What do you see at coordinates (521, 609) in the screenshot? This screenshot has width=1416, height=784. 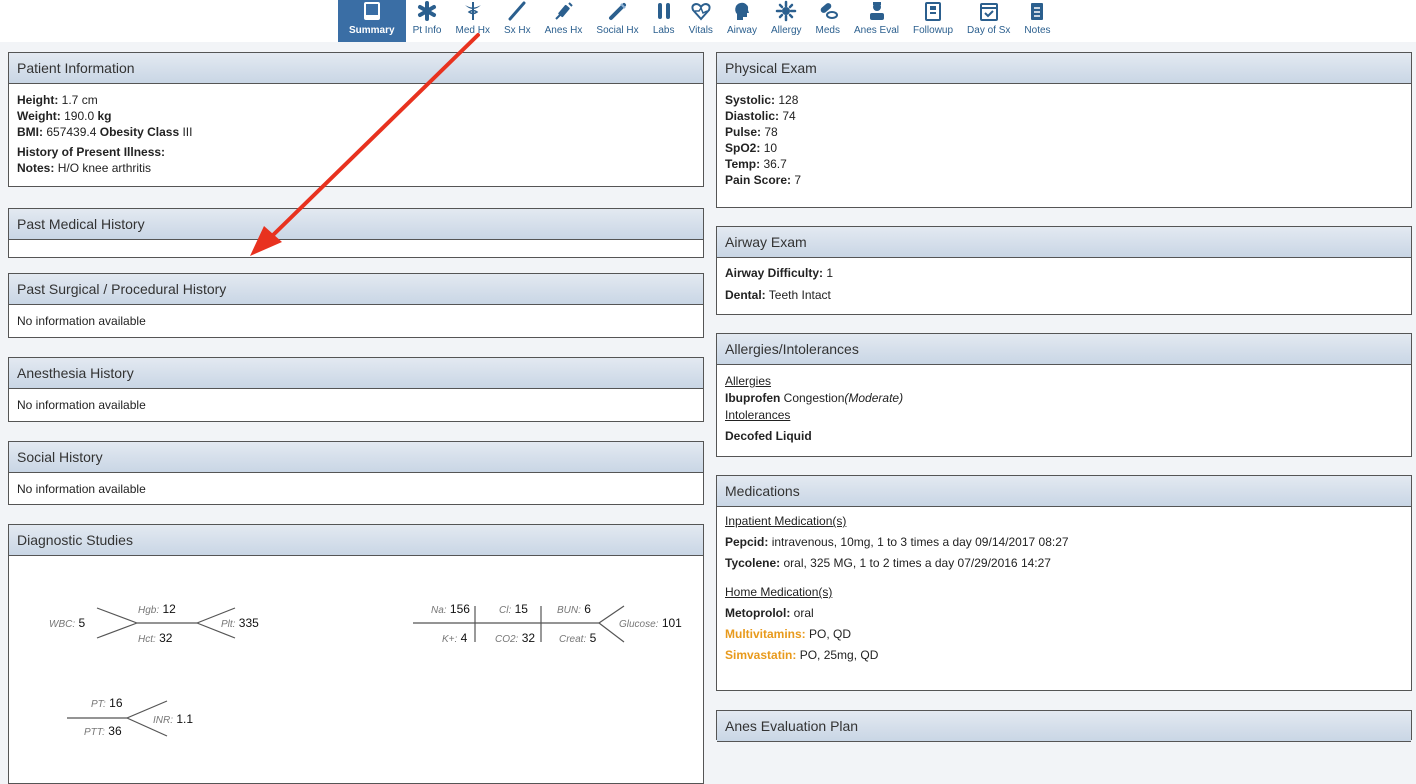 I see `cl-value: 15` at bounding box center [521, 609].